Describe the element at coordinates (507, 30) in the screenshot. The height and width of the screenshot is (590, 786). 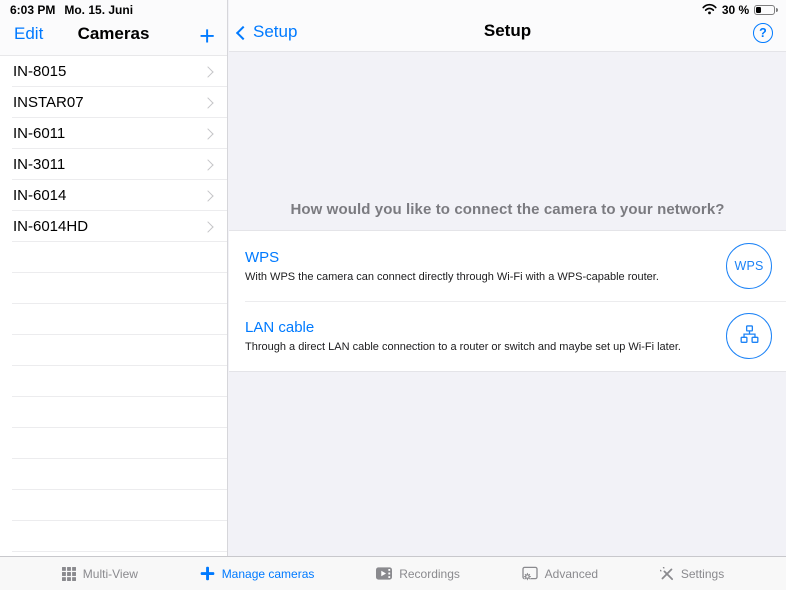
I see `page-title: Setup` at that location.